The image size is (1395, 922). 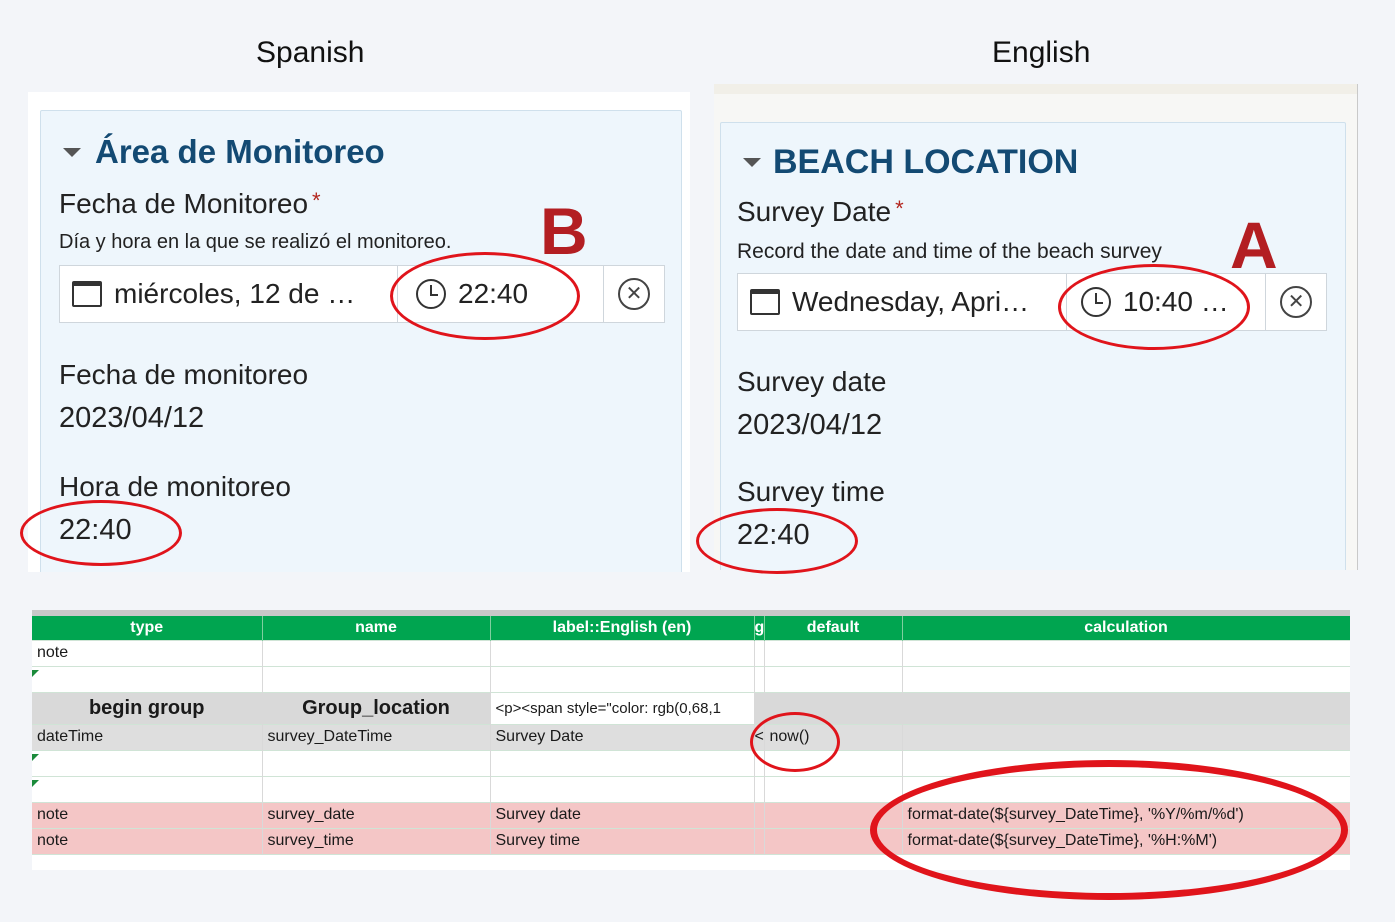 What do you see at coordinates (376, 841) in the screenshot?
I see `table-cell: survey_time` at bounding box center [376, 841].